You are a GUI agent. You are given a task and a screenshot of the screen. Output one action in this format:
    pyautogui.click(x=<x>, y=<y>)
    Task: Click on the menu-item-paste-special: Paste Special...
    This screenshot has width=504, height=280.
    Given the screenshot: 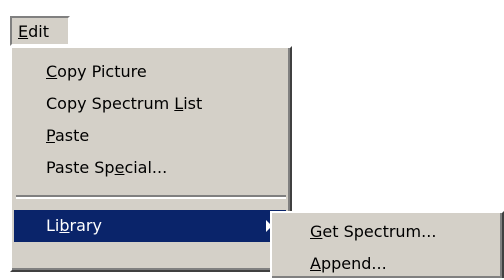 What is the action you would take?
    pyautogui.click(x=151, y=168)
    